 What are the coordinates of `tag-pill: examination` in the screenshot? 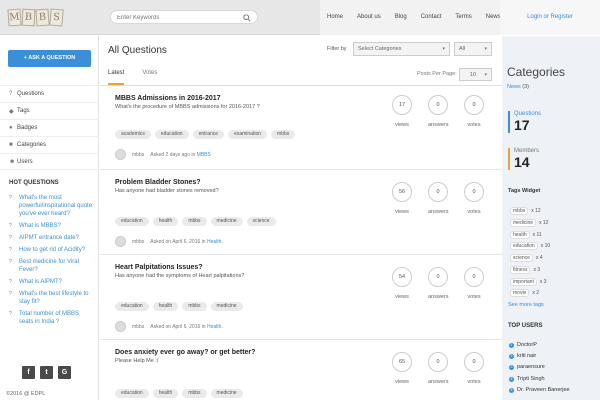 It's located at (248, 134).